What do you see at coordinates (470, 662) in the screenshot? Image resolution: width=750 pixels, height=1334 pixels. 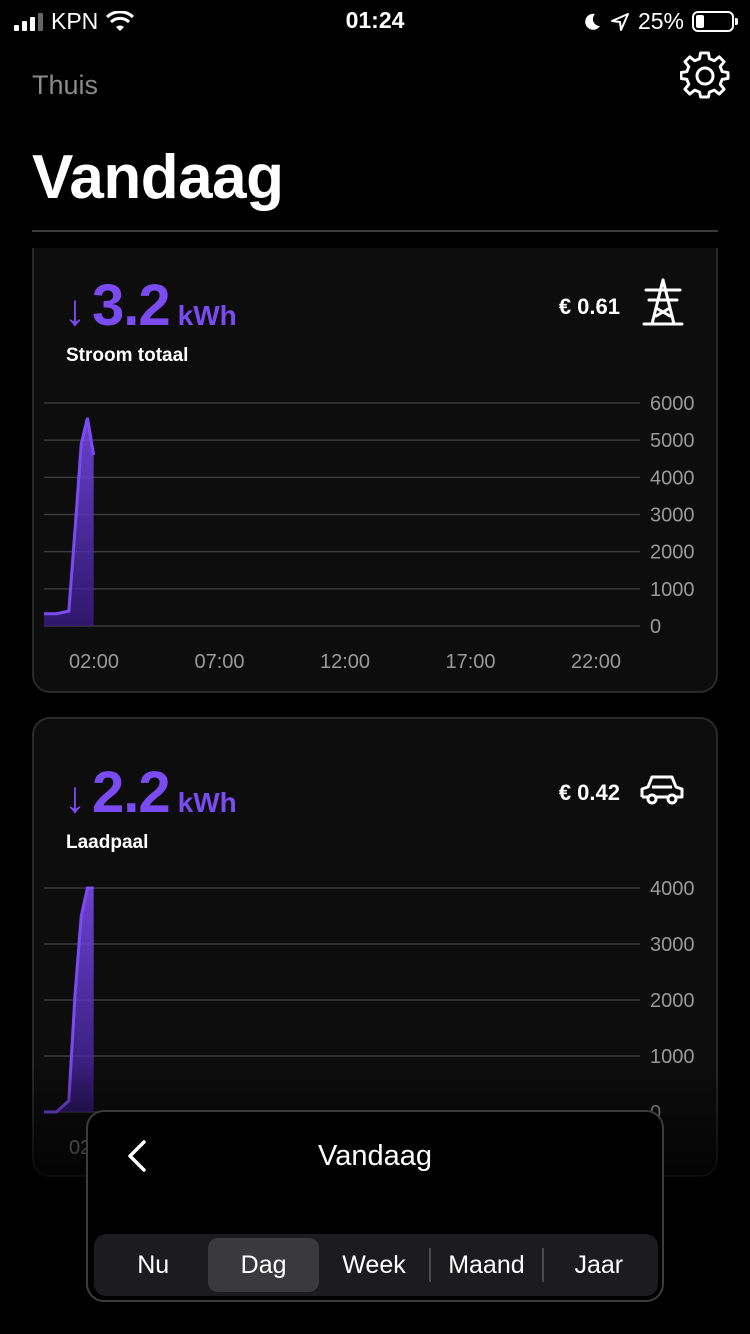 I see `x-tick-label: 17:00` at bounding box center [470, 662].